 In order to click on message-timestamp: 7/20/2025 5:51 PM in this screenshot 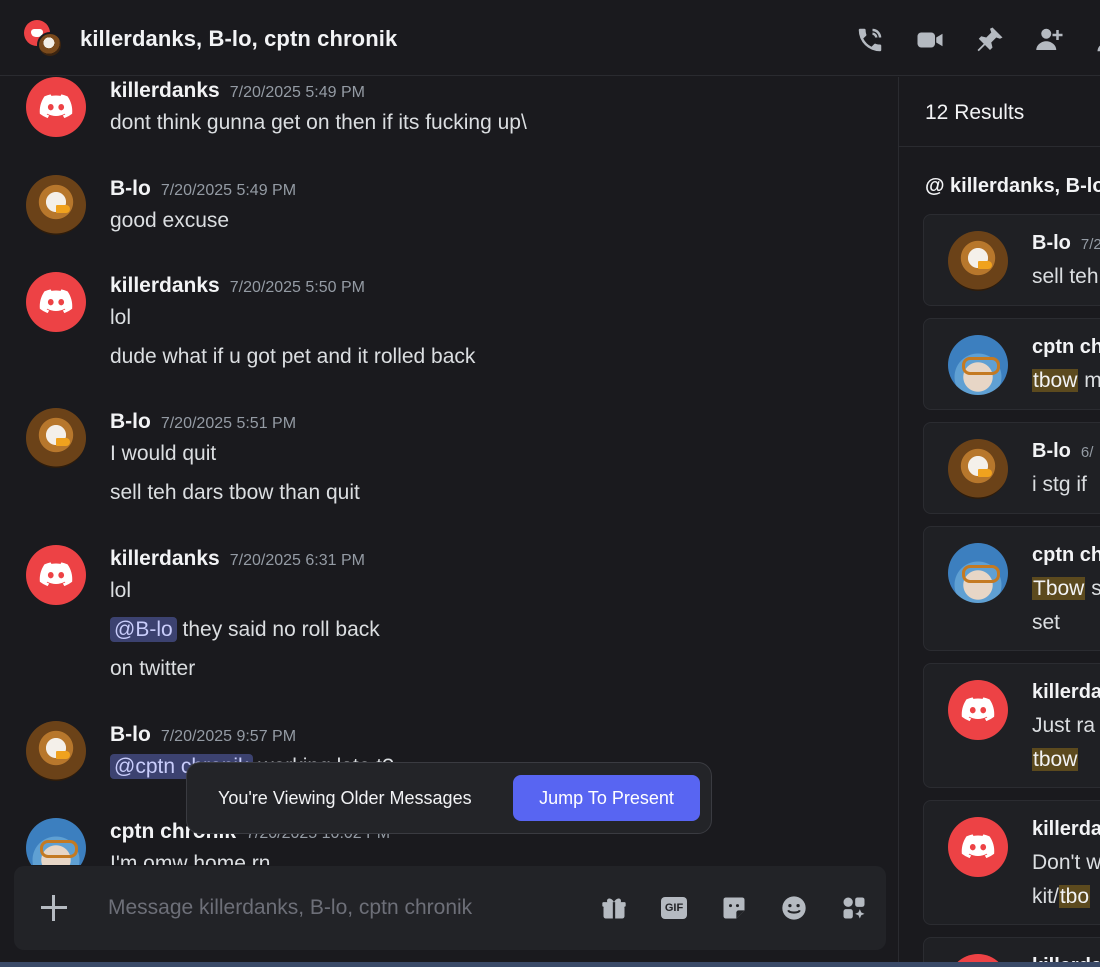, I will do `click(228, 423)`.